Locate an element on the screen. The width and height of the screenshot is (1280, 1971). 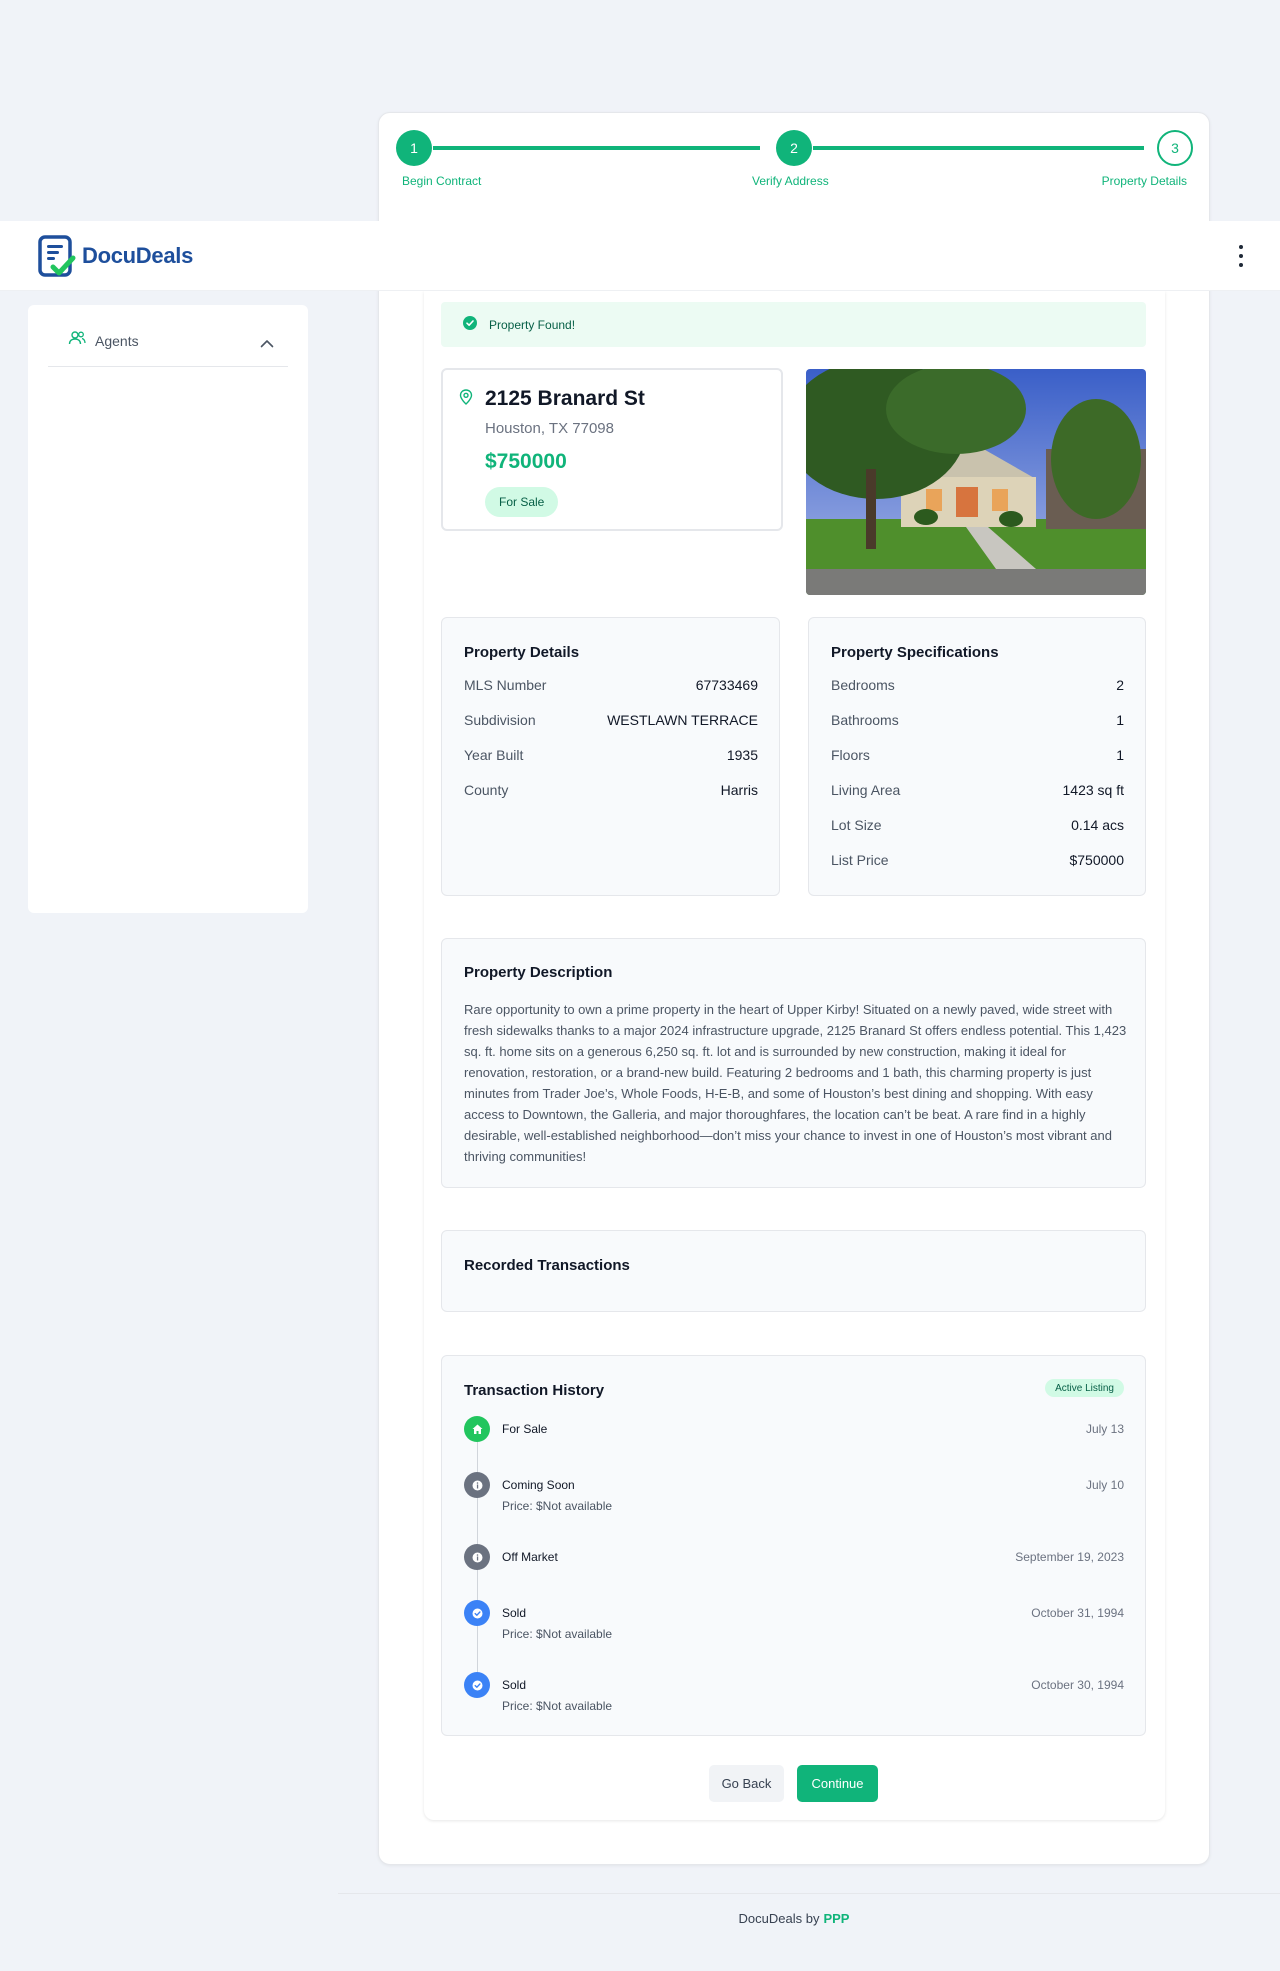
detail-row: Subdivision WESTLAWN TERRACE is located at coordinates (611, 720).